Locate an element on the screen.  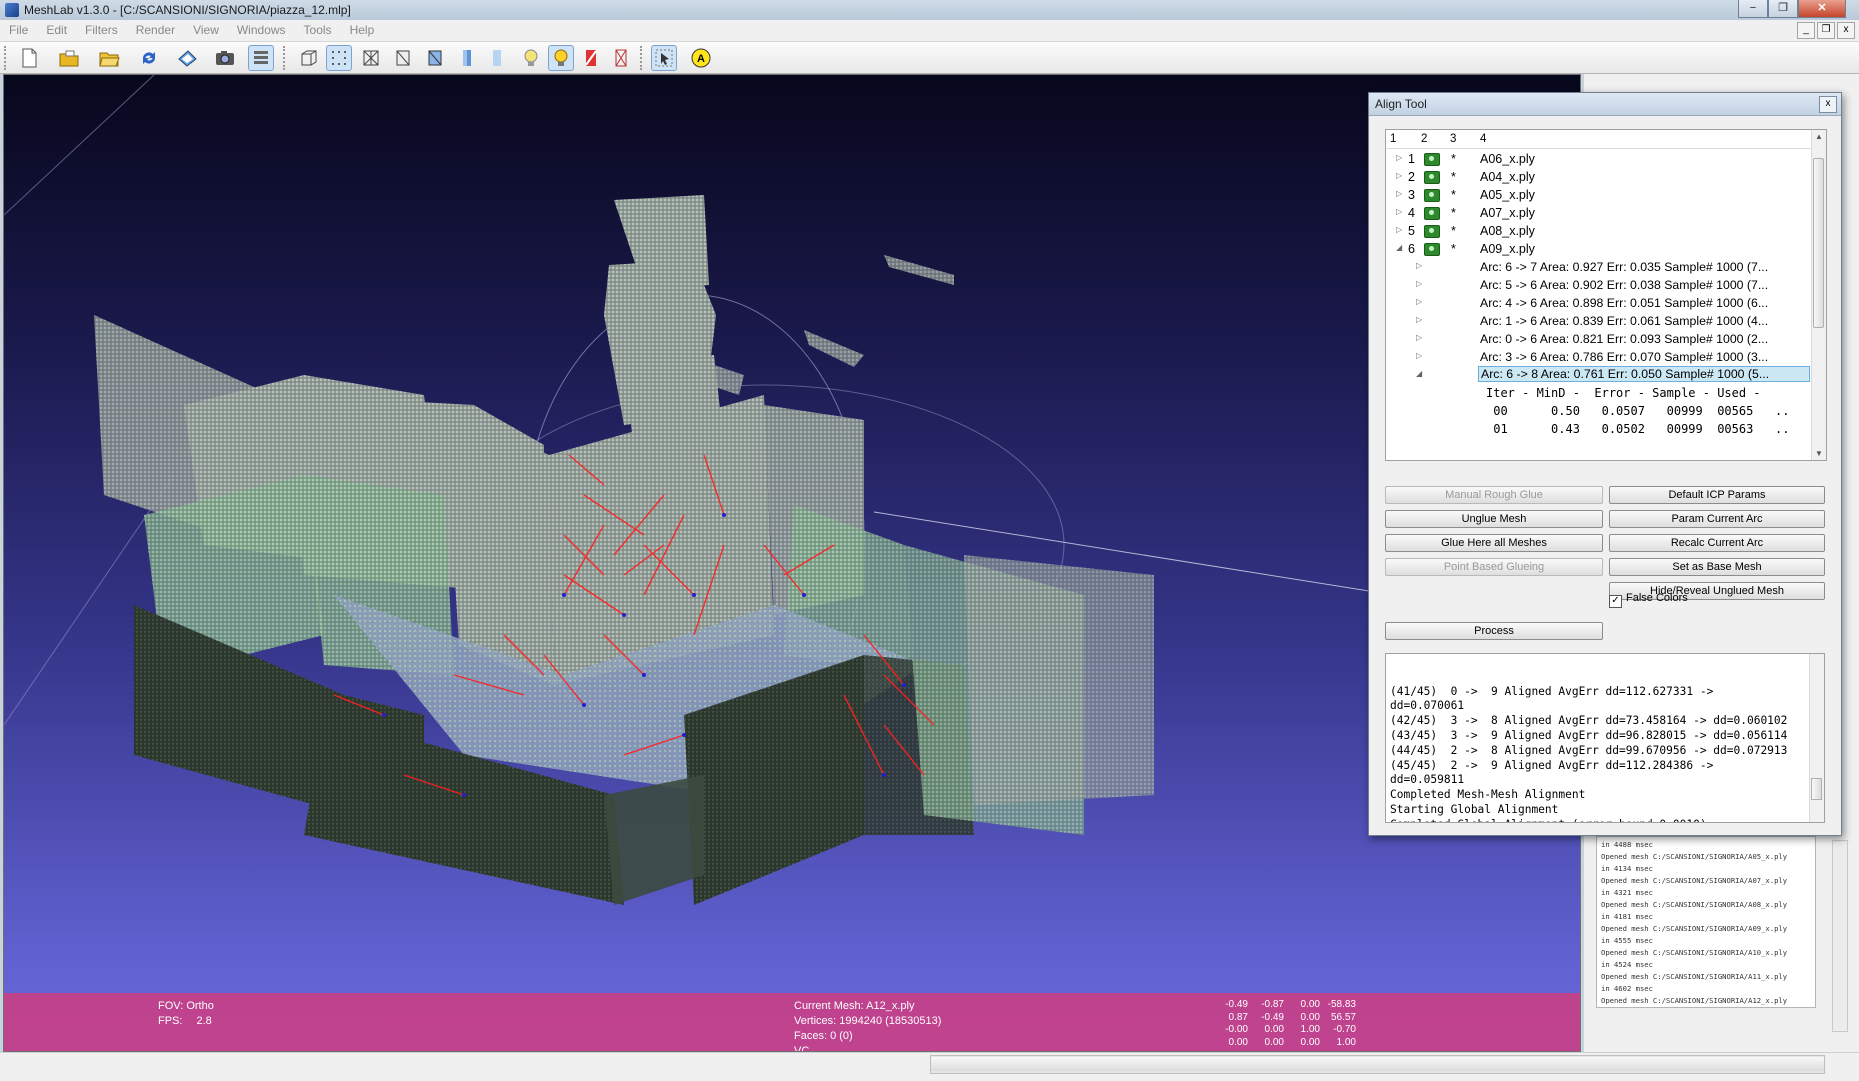
mesh-row: ▷ 1 * A06_x.ply is located at coordinates (1599, 159).